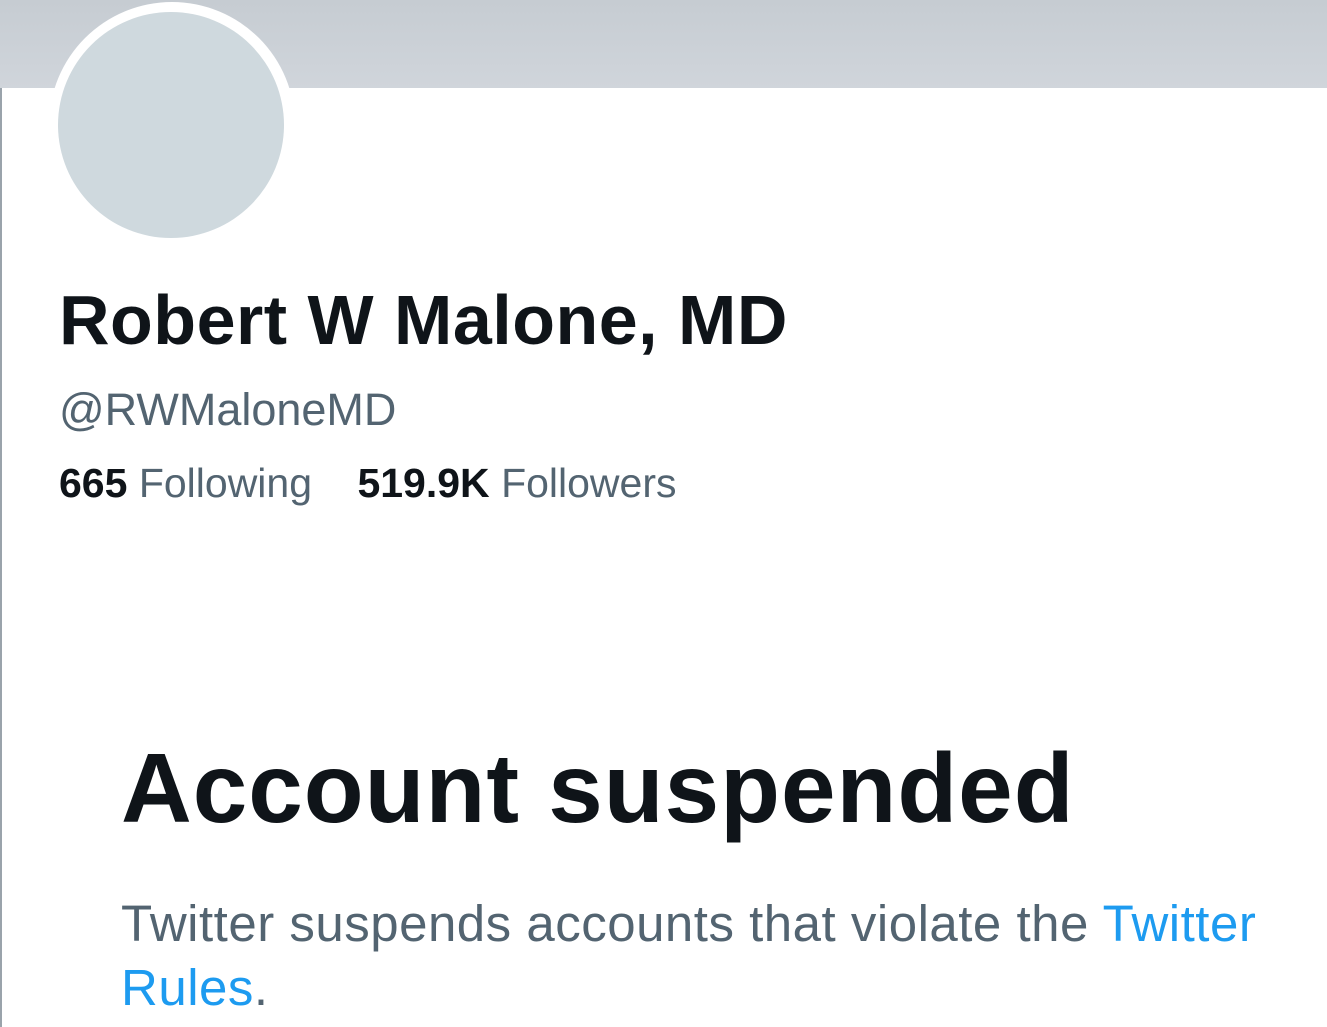 The height and width of the screenshot is (1027, 1327). I want to click on display-name: Robert W Malone, MD, so click(423, 320).